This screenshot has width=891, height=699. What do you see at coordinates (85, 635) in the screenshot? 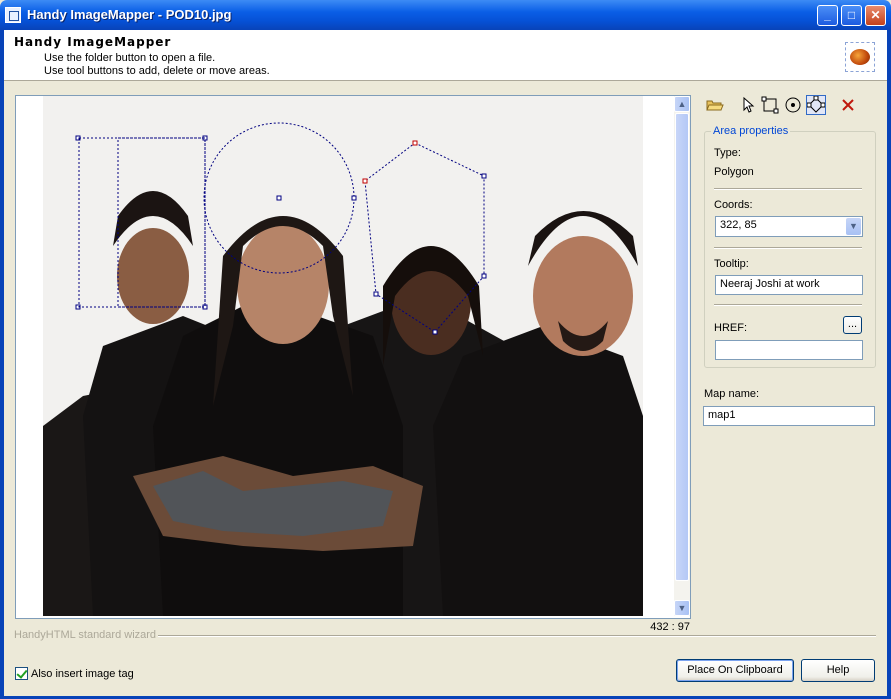
I see `wizard-caption: HandyHTML standard wizard` at bounding box center [85, 635].